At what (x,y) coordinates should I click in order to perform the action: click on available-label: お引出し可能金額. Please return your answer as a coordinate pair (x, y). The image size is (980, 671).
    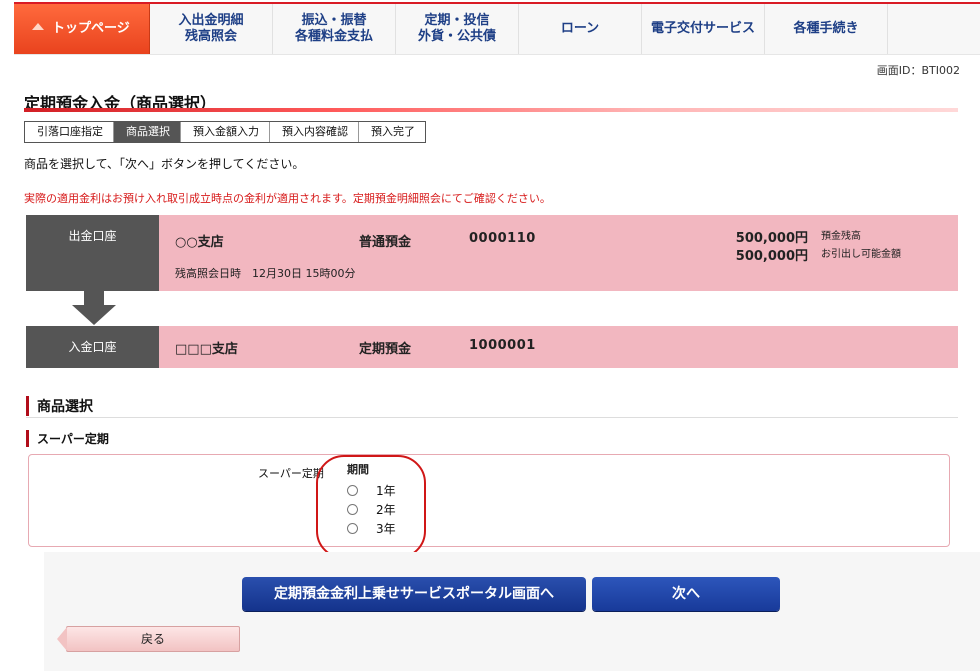
    Looking at the image, I should click on (861, 254).